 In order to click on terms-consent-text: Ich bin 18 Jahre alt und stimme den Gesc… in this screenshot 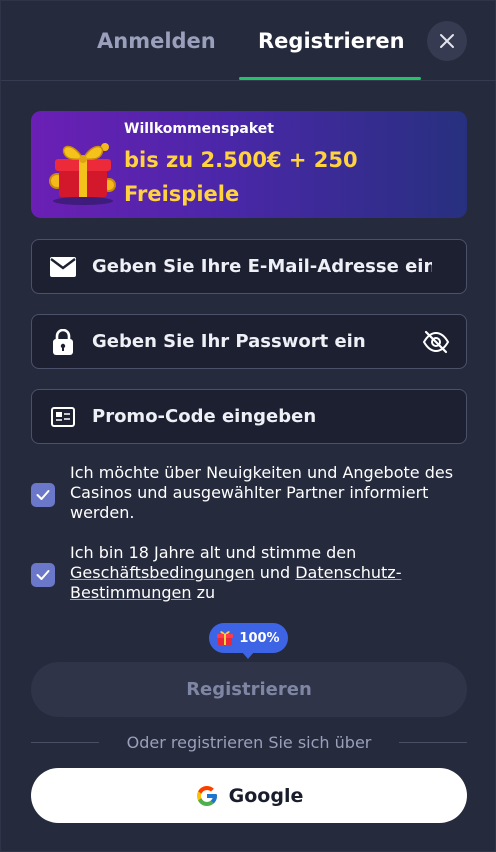, I will do `click(267, 573)`.